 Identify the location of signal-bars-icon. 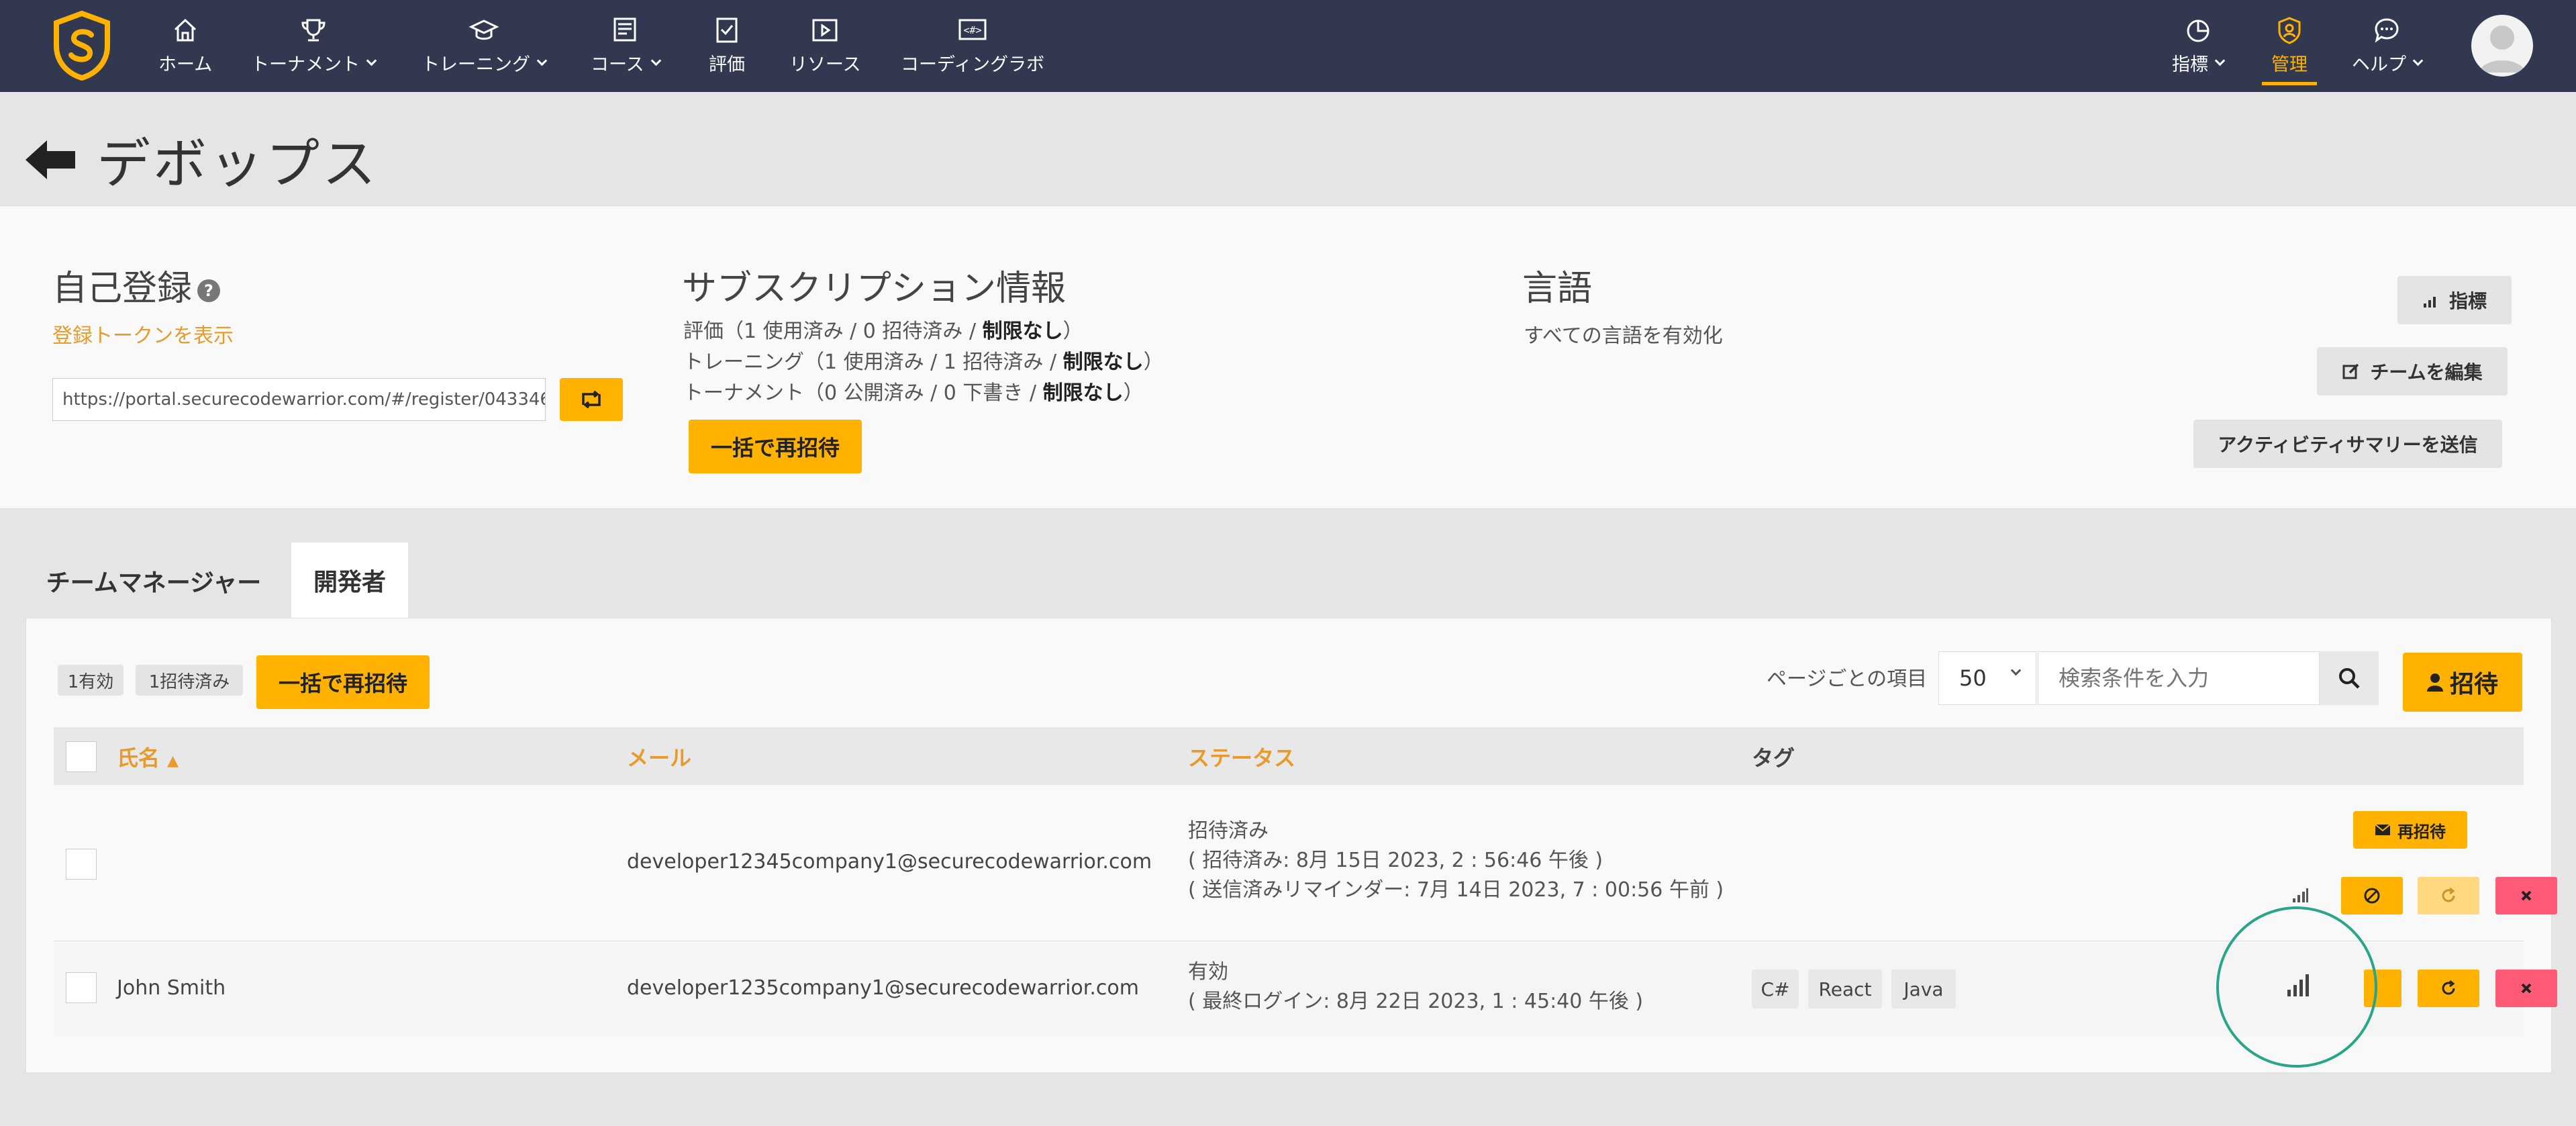
(2300, 895).